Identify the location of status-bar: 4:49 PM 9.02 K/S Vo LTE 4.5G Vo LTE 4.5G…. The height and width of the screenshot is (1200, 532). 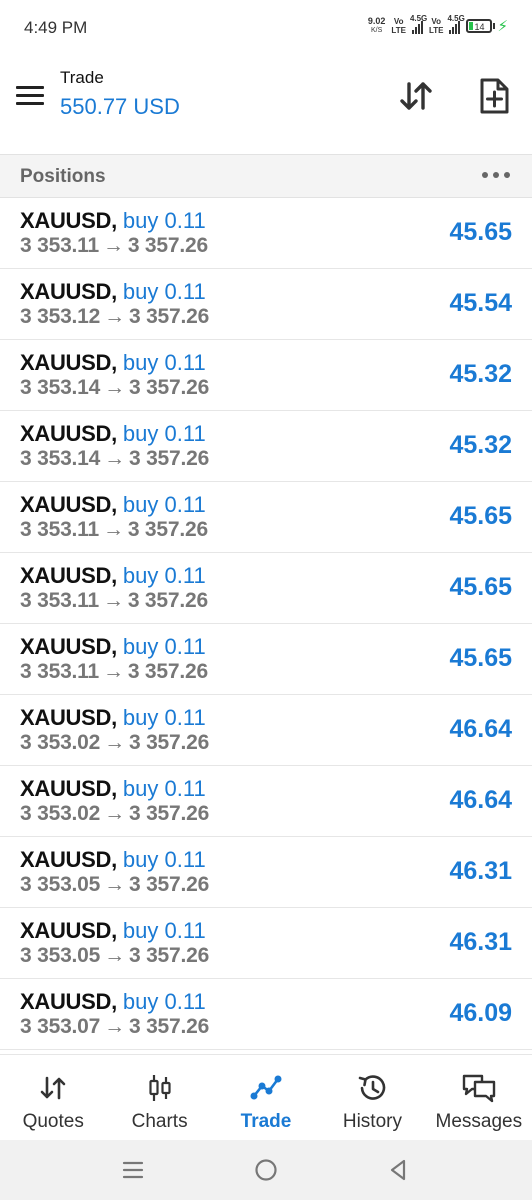
(266, 29).